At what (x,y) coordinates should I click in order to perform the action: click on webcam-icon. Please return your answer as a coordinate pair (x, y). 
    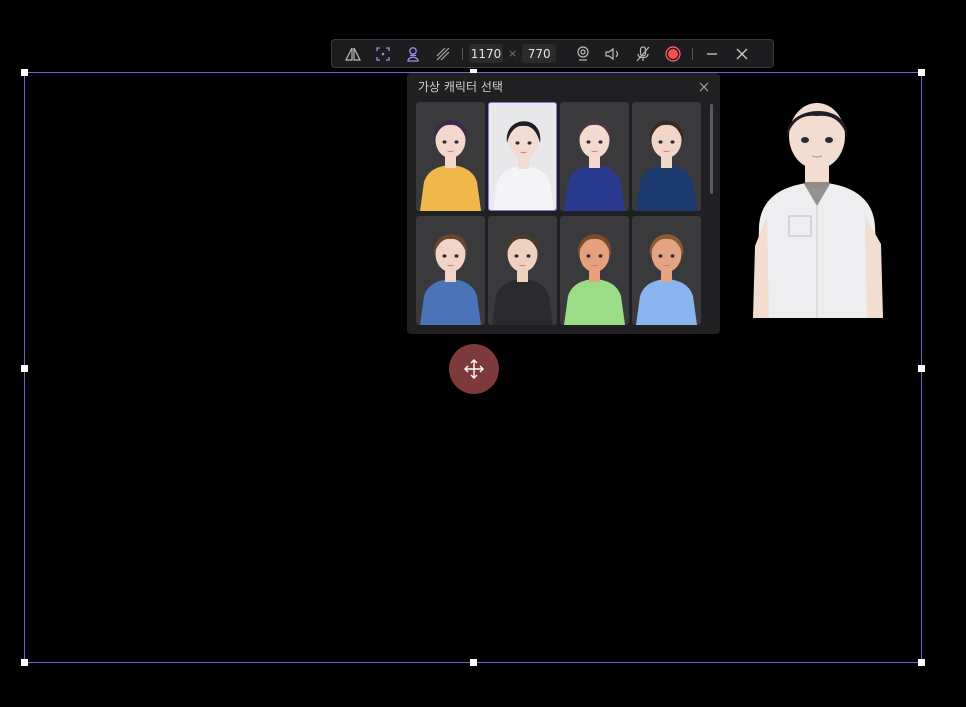
    Looking at the image, I should click on (583, 53).